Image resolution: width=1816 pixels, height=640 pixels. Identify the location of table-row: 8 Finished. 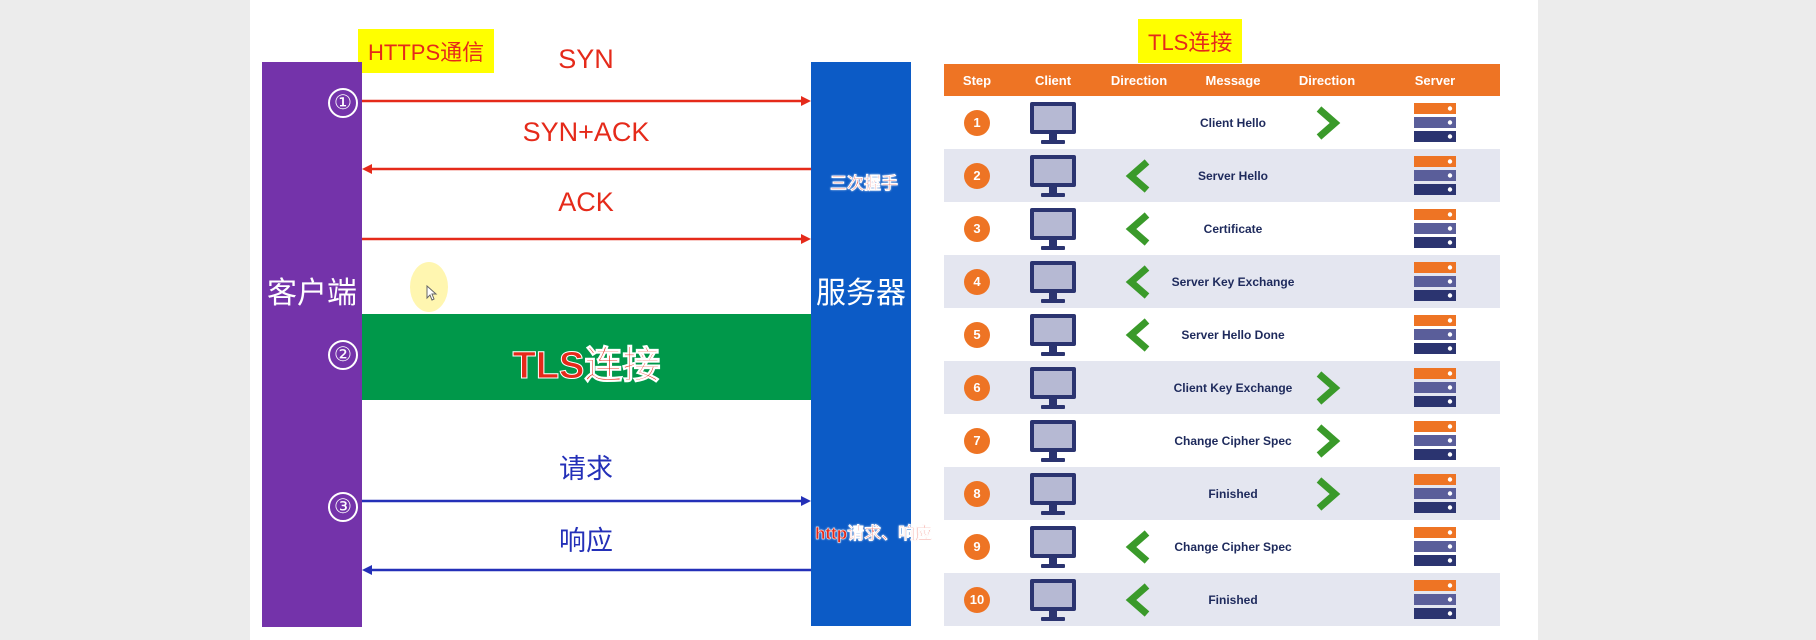
(1222, 493).